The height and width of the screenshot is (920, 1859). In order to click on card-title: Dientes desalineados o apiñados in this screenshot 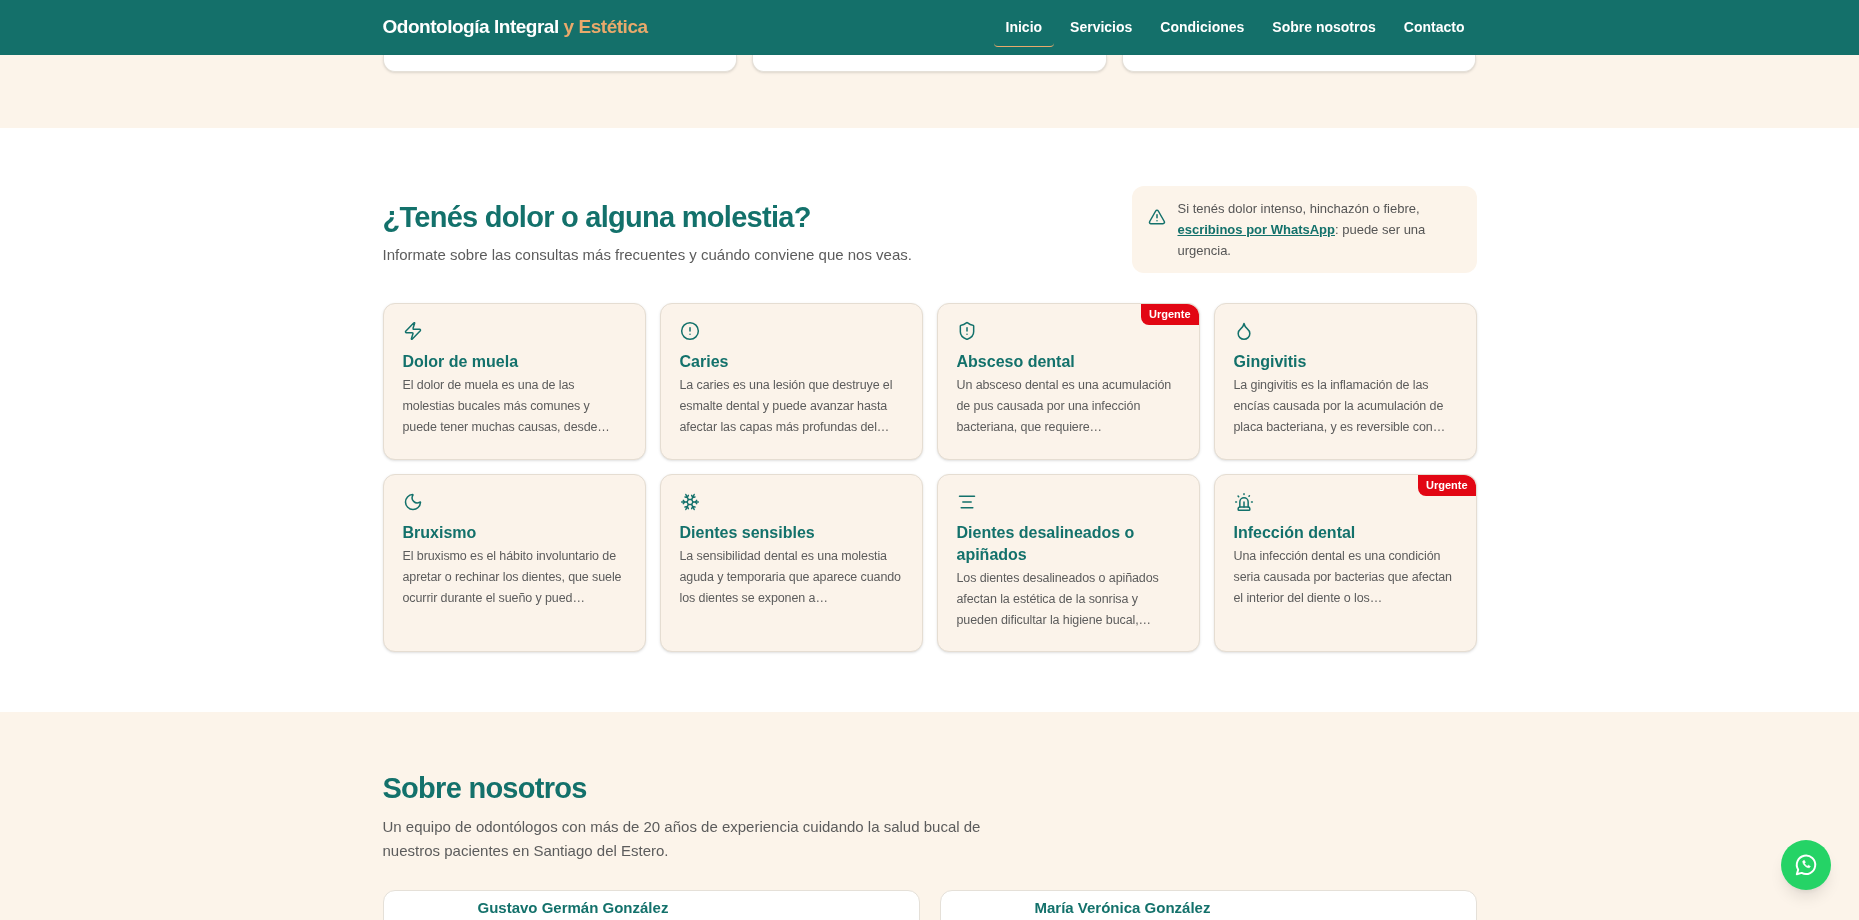, I will do `click(1046, 544)`.